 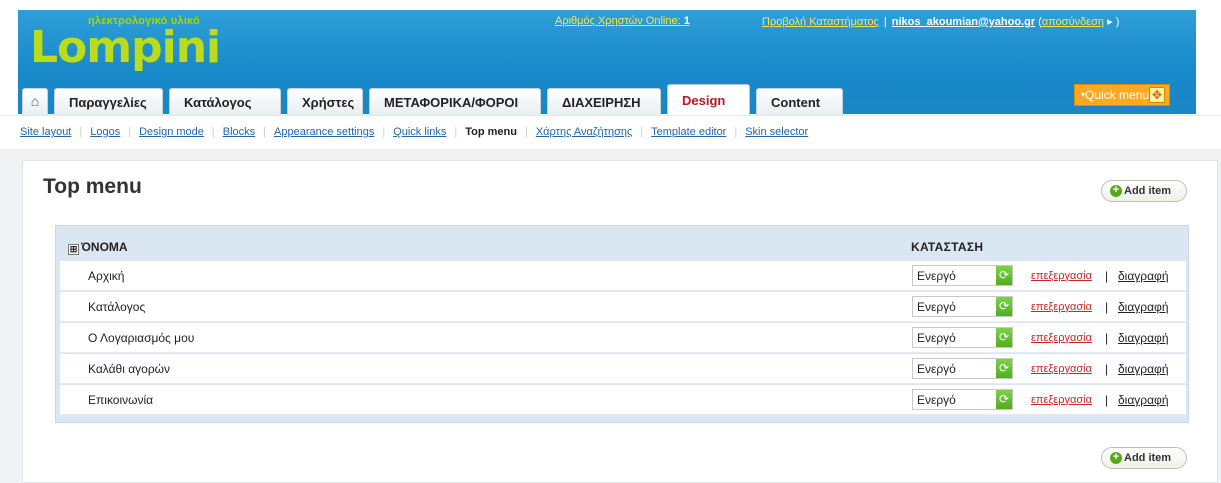 What do you see at coordinates (799, 101) in the screenshot?
I see `tab-content: Content` at bounding box center [799, 101].